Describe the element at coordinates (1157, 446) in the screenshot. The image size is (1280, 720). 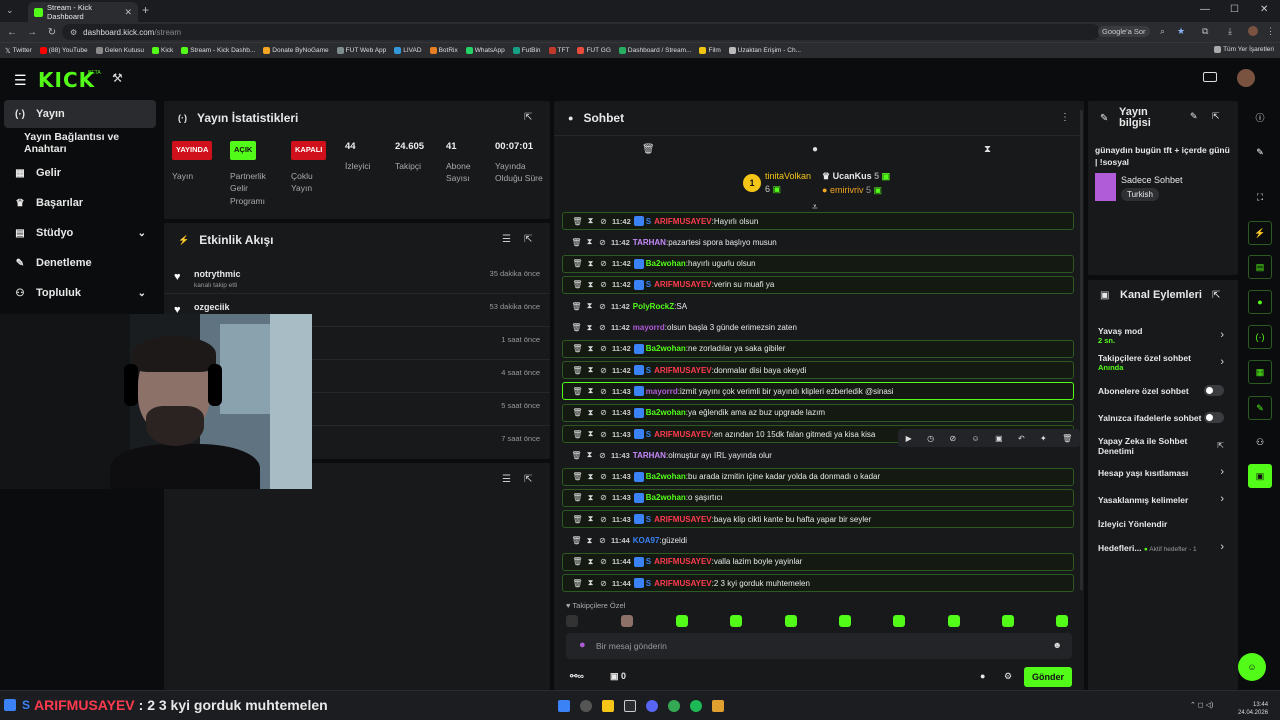
I see `ai-moderation-setting: Yapay Zeka ile Sohbet Denetimi` at that location.